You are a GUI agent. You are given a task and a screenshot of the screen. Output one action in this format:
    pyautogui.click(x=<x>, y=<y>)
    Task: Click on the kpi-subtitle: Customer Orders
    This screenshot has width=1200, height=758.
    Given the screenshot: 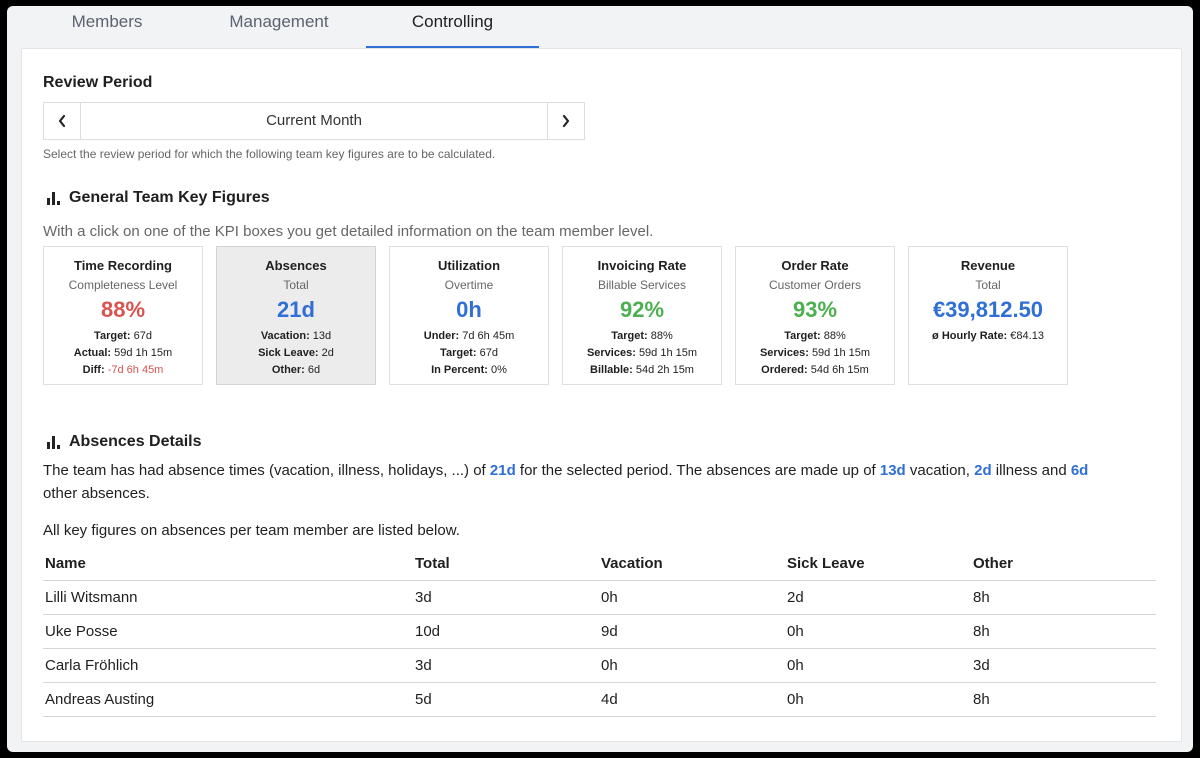 What is the action you would take?
    pyautogui.click(x=815, y=285)
    